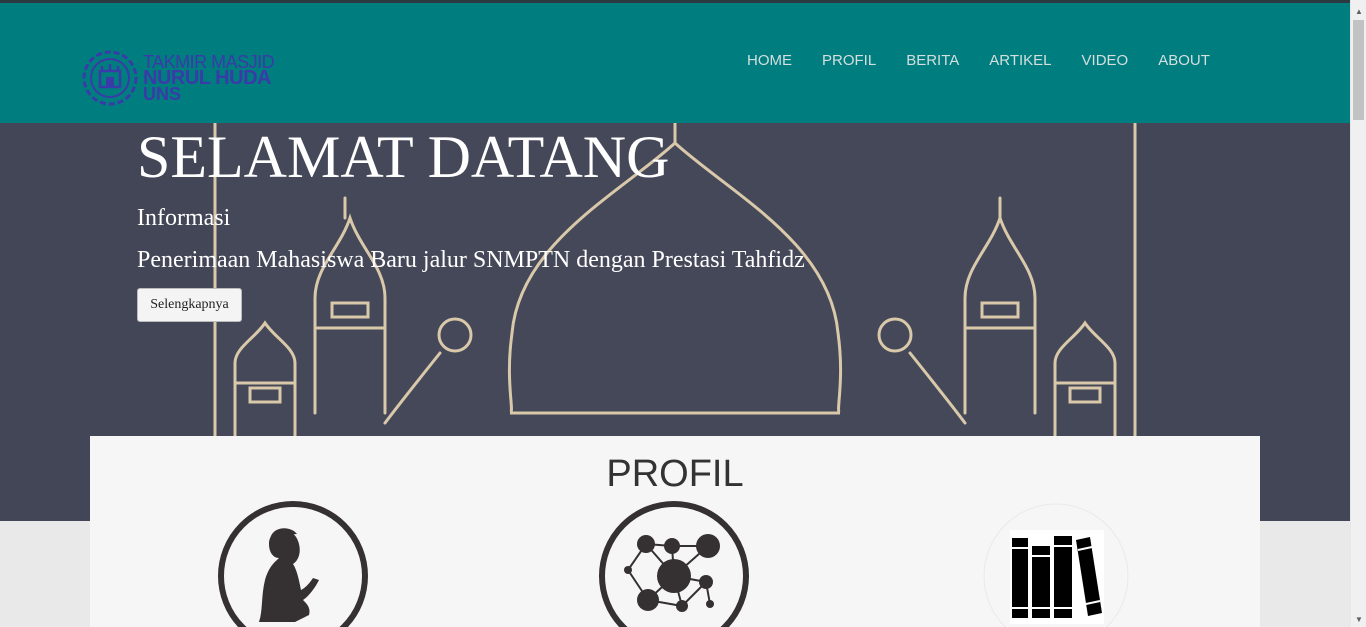  I want to click on main-nav: HOME PROFIL BERITA ARTIKEL VIDEO ABOUT, so click(978, 61).